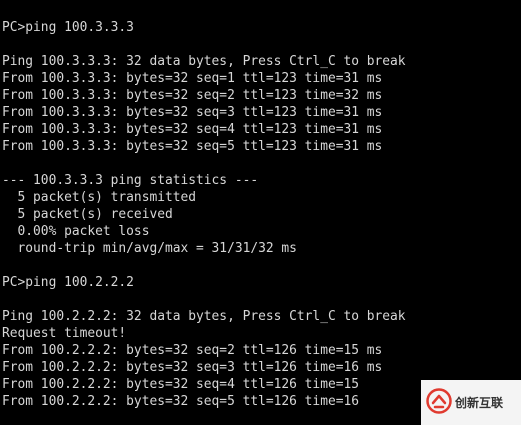 This screenshot has height=425, width=521. What do you see at coordinates (130, 180) in the screenshot?
I see `terminal-line: --- 100.3.3.3 ping statistics ---` at bounding box center [130, 180].